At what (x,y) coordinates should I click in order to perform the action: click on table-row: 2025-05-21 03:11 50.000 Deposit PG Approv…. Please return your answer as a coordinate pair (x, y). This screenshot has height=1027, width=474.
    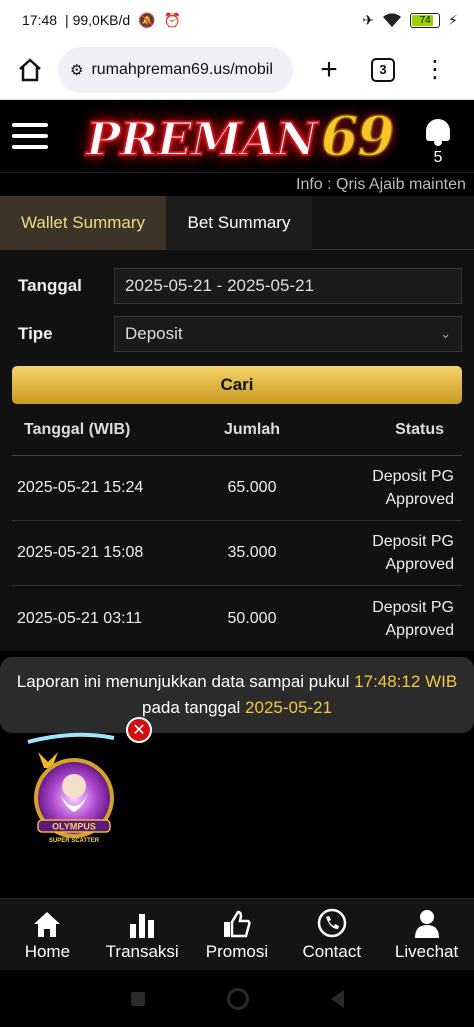
    Looking at the image, I should click on (237, 618).